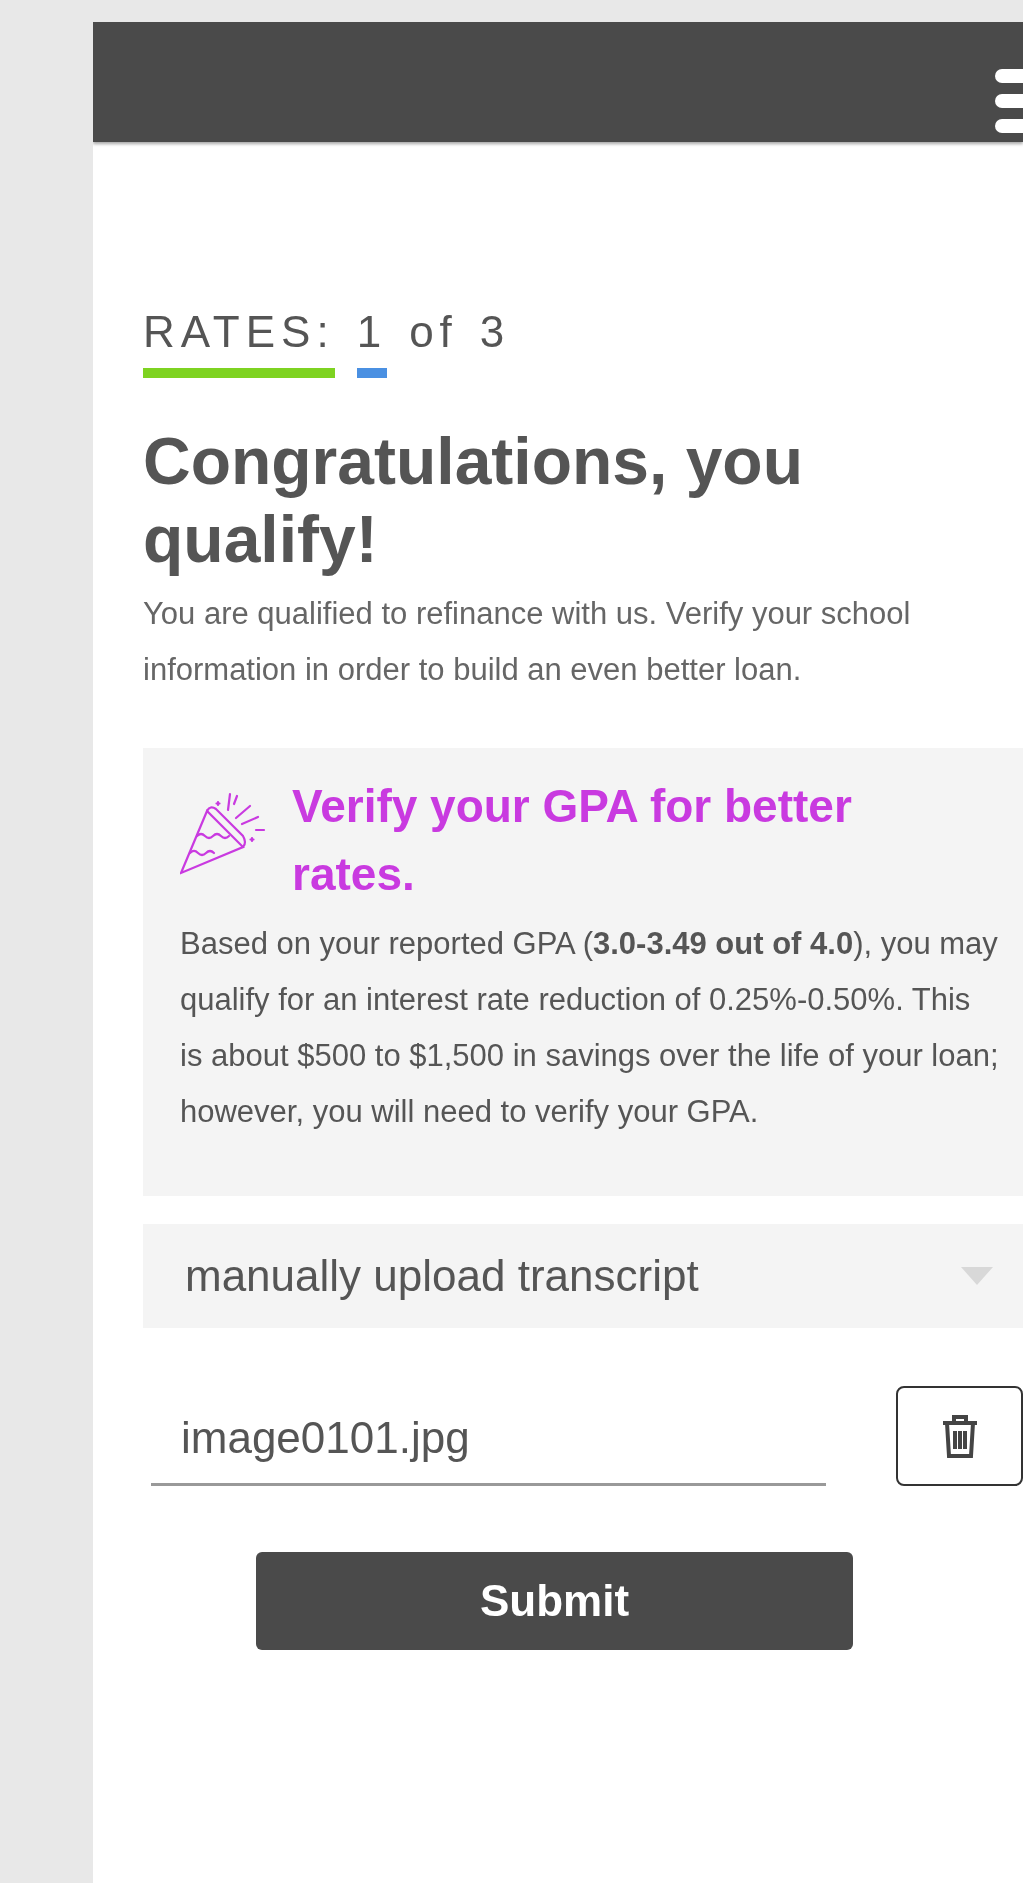  I want to click on trash-icon, so click(959, 1436).